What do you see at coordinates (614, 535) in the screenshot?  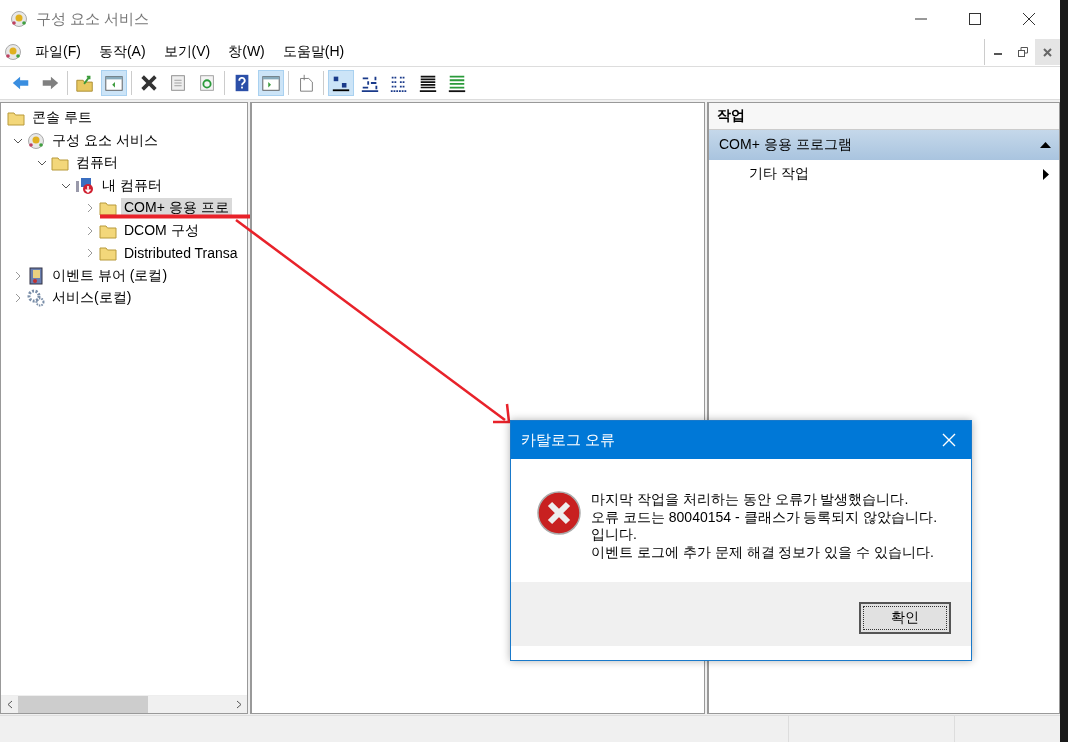 I see `error-message: 입니다.` at bounding box center [614, 535].